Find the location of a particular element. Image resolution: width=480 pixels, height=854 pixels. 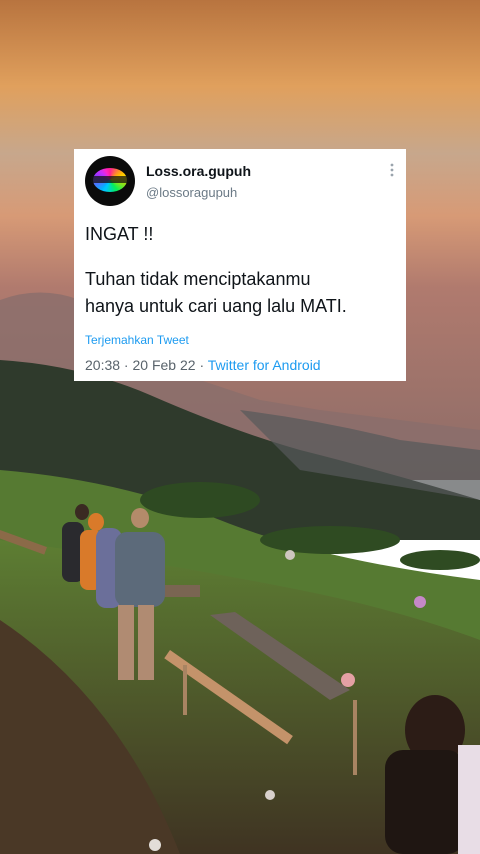

user-handle: @lossoragupuh is located at coordinates (191, 192).